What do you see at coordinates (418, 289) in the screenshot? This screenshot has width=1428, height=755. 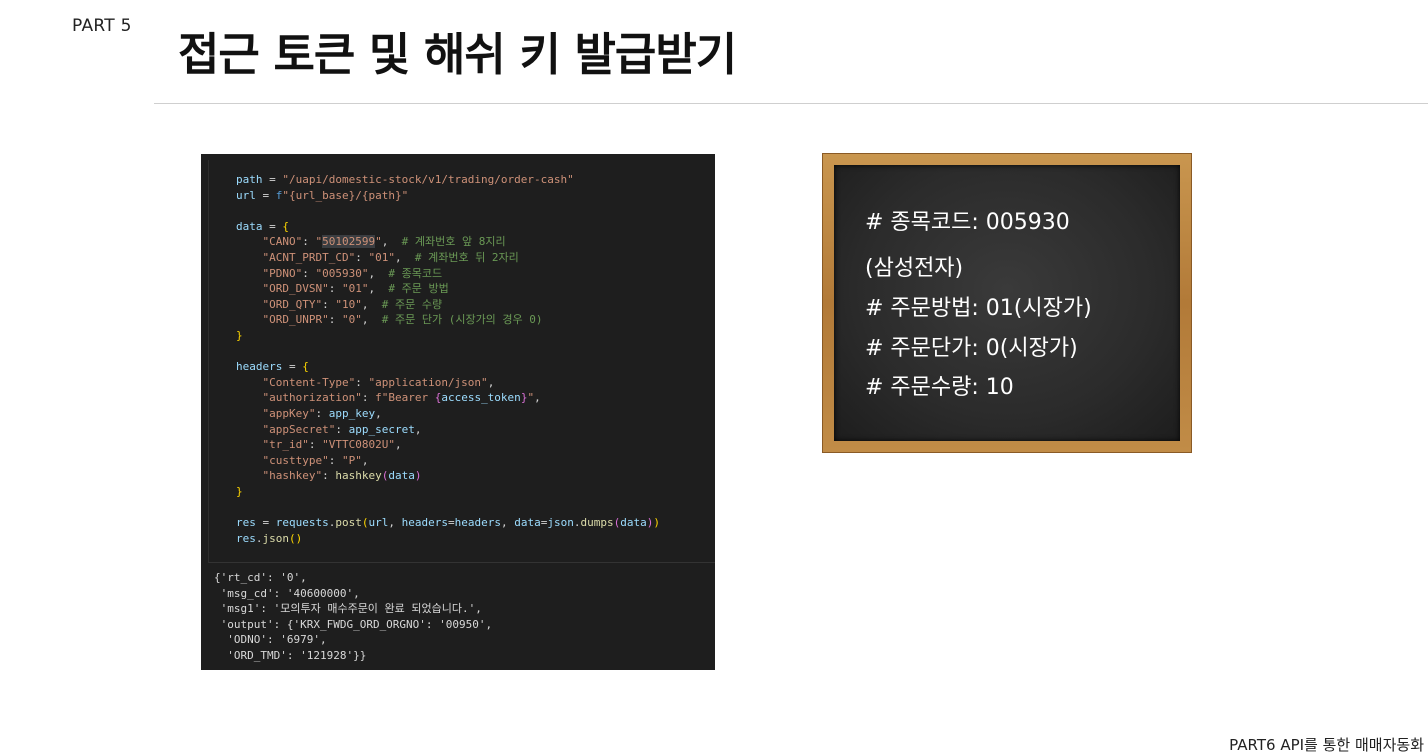 I see `code-comment: # 주문 방법` at bounding box center [418, 289].